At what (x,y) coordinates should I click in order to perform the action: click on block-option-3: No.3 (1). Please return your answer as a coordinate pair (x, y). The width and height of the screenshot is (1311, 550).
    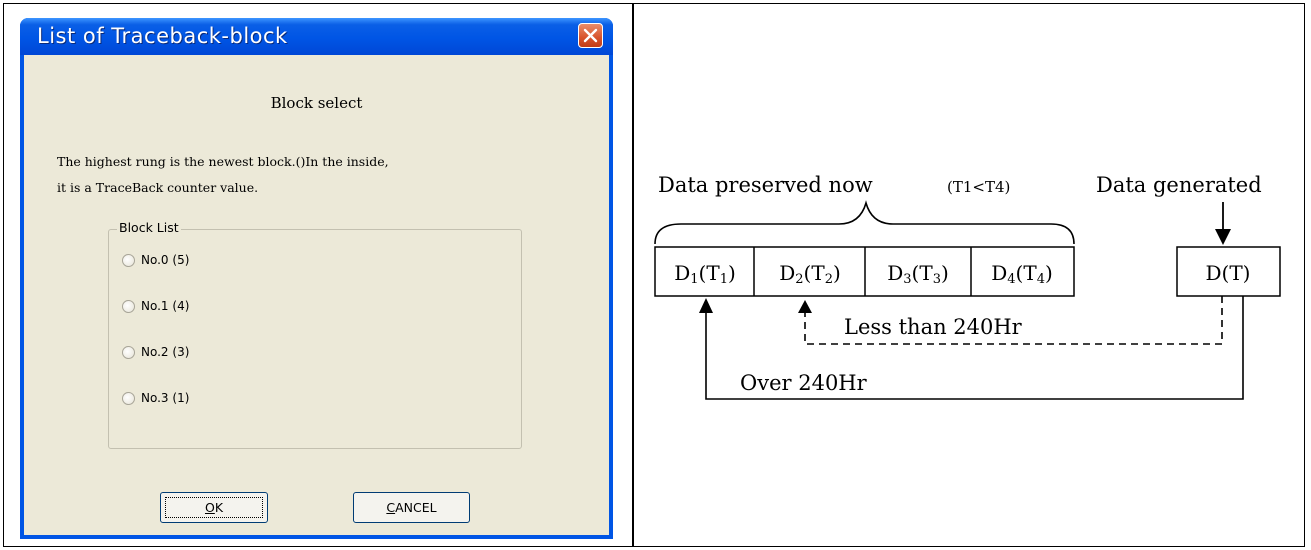
    Looking at the image, I should click on (155, 398).